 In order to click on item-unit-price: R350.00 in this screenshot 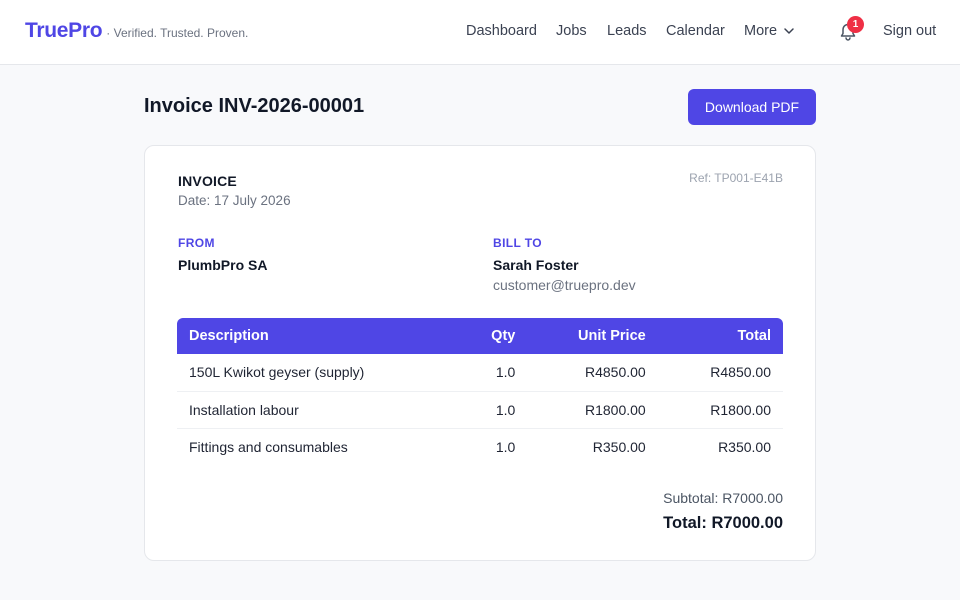, I will do `click(619, 446)`.